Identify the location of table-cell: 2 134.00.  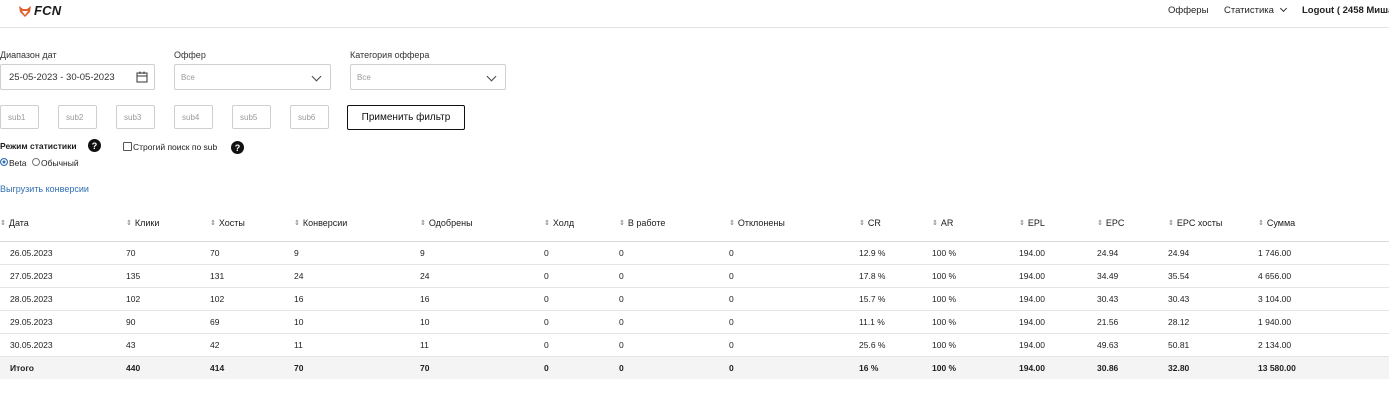
(1323, 345).